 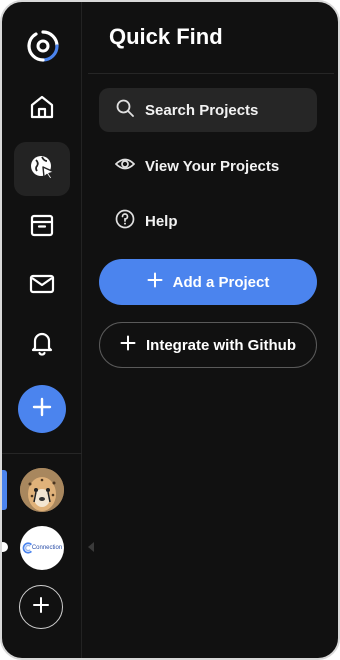 What do you see at coordinates (47, 548) in the screenshot?
I see `connection-avatar-label: Connection` at bounding box center [47, 548].